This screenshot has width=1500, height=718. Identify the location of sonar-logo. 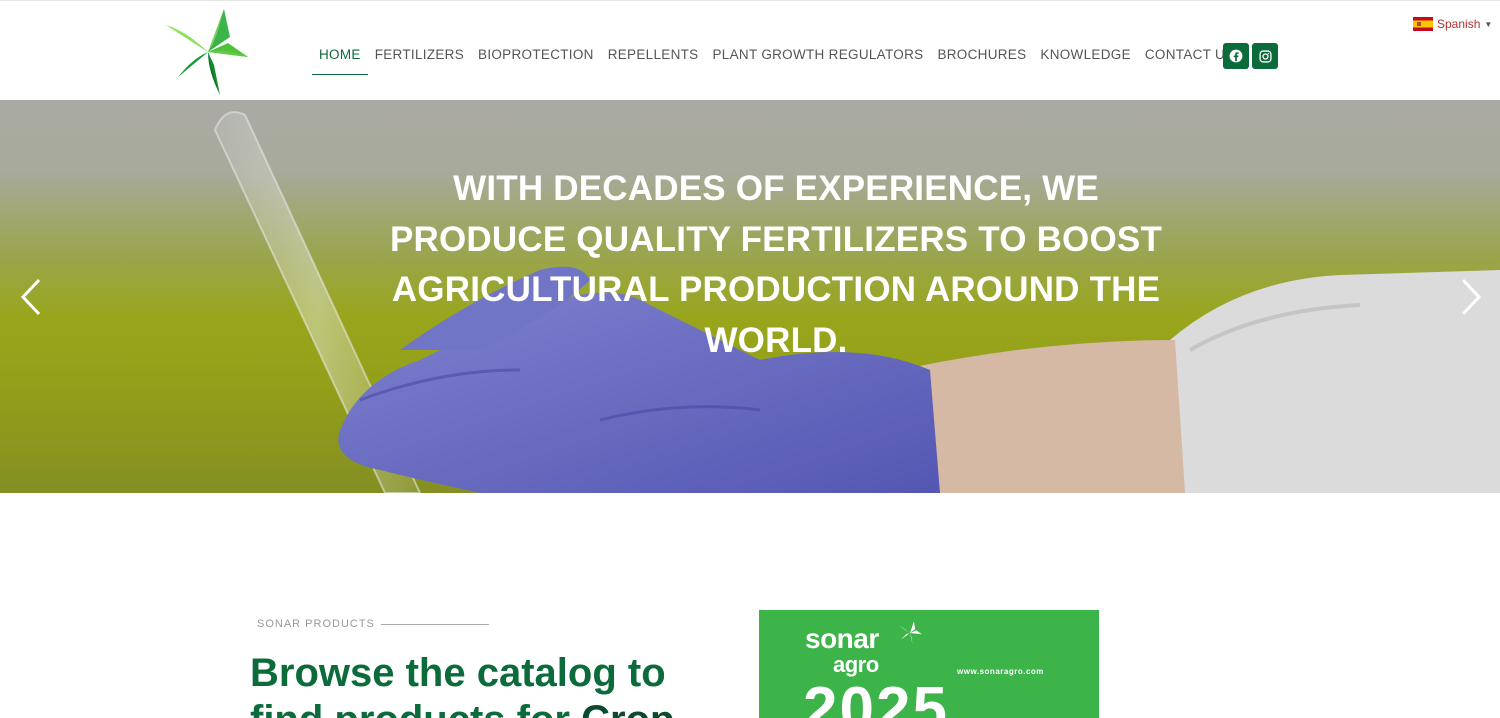
(208, 52).